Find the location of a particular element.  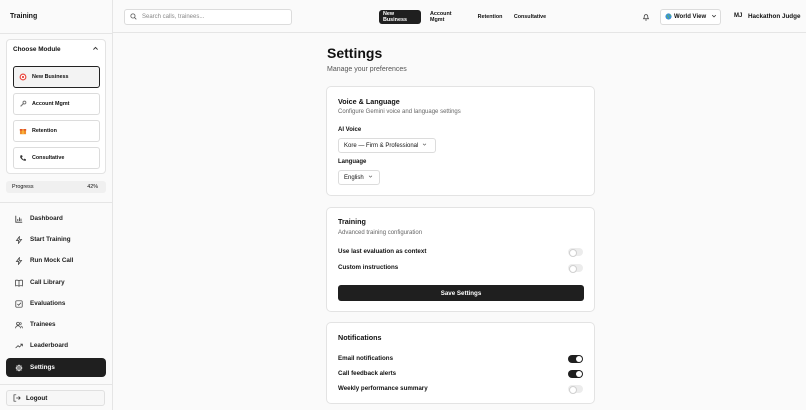

ai-voice-label: AI Voice is located at coordinates (350, 130).